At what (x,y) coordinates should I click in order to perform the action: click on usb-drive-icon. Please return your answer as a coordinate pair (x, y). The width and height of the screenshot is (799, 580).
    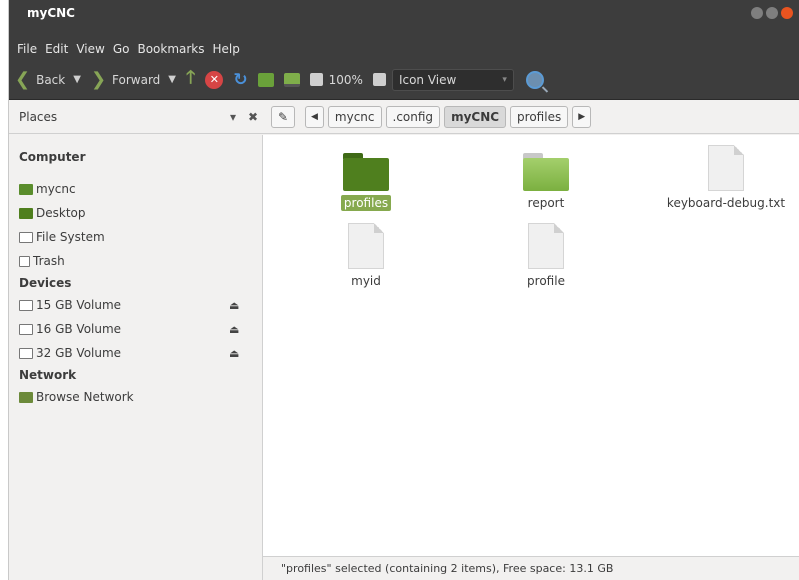
    Looking at the image, I should click on (26, 353).